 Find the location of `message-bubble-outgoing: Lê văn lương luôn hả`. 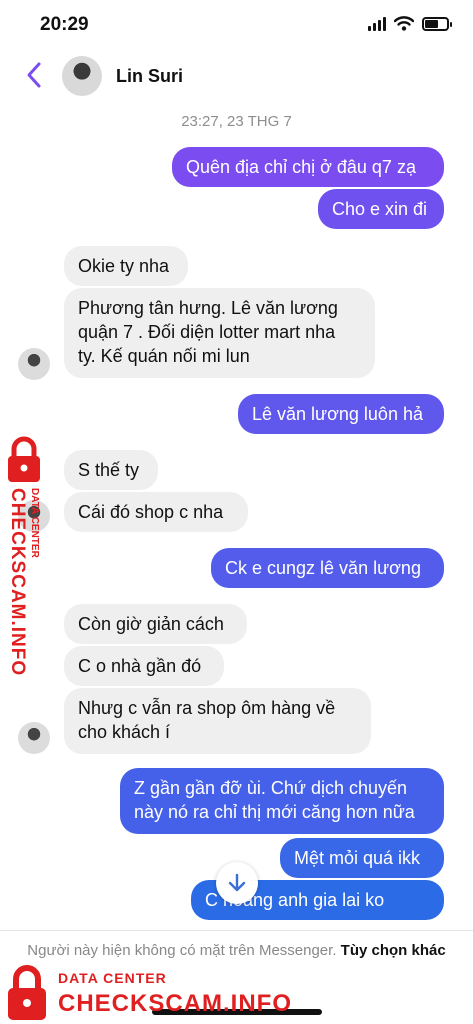

message-bubble-outgoing: Lê văn lương luôn hả is located at coordinates (341, 414).